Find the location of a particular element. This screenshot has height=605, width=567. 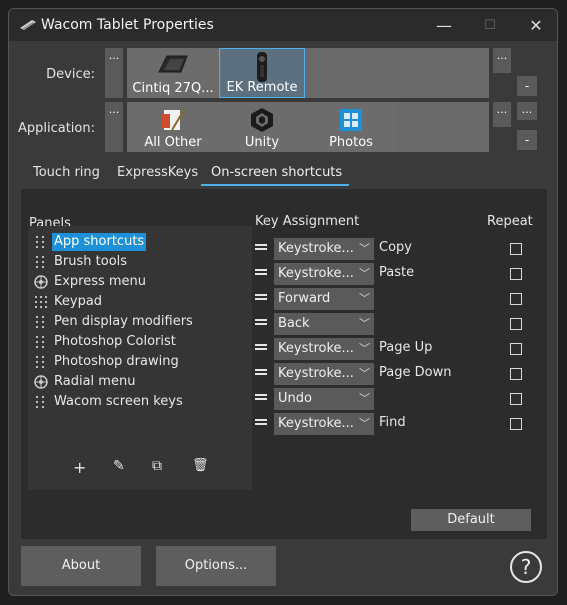

application-tile-all-other: All Other is located at coordinates (173, 127).